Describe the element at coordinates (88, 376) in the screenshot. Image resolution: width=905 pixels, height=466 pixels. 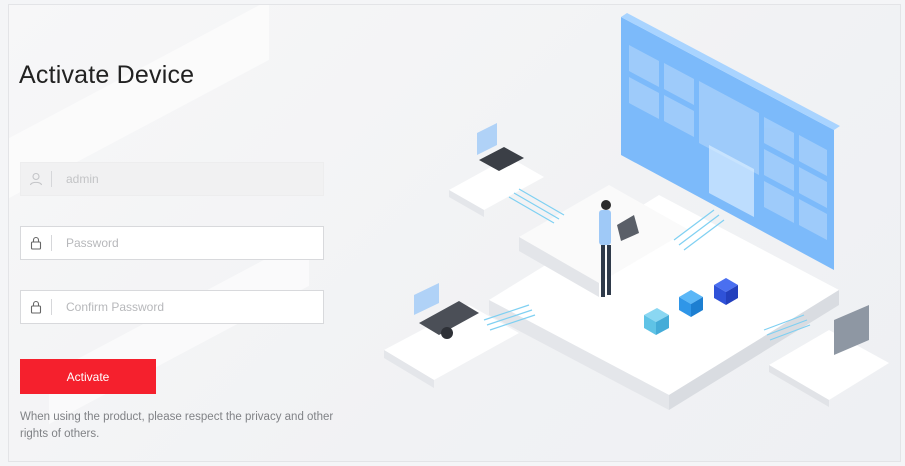
I see `activate-button: Activate` at that location.